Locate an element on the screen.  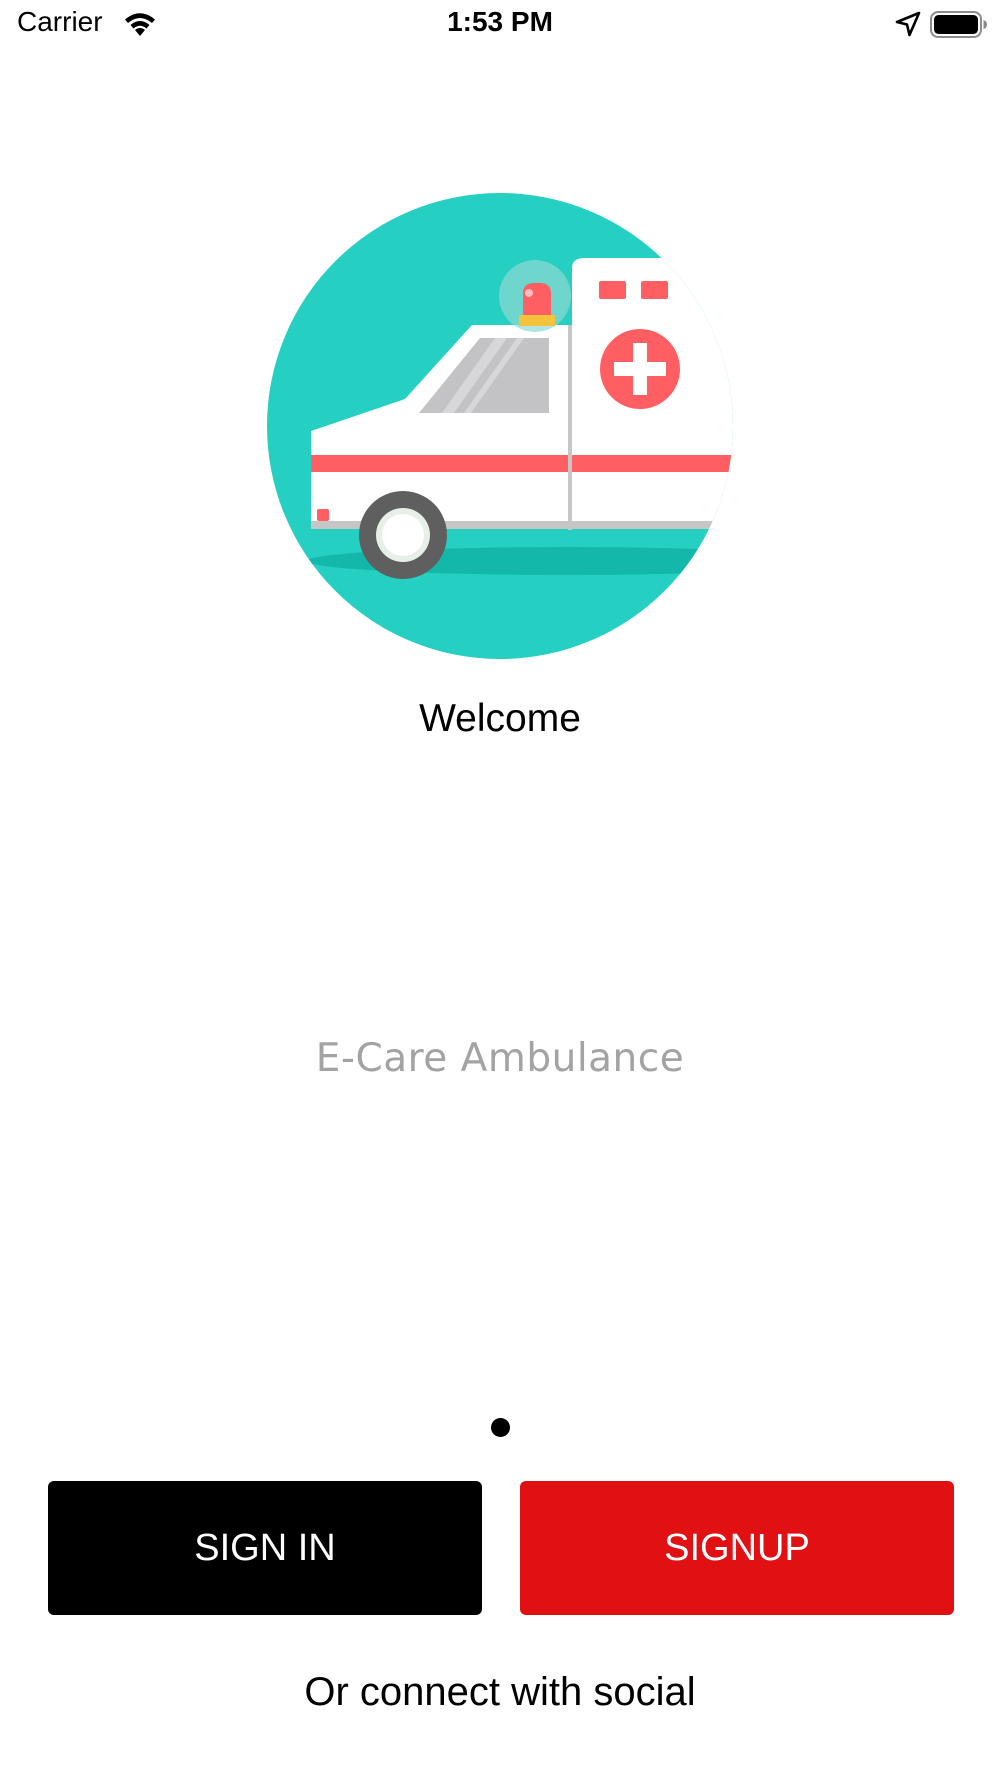
welcome-title: Welcome is located at coordinates (500, 718).